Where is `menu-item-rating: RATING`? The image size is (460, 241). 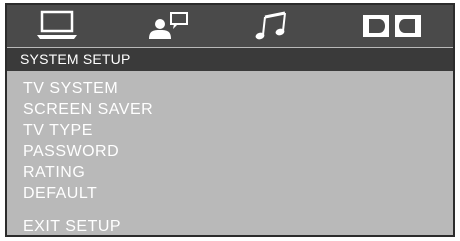
menu-item-rating: RATING is located at coordinates (88, 172).